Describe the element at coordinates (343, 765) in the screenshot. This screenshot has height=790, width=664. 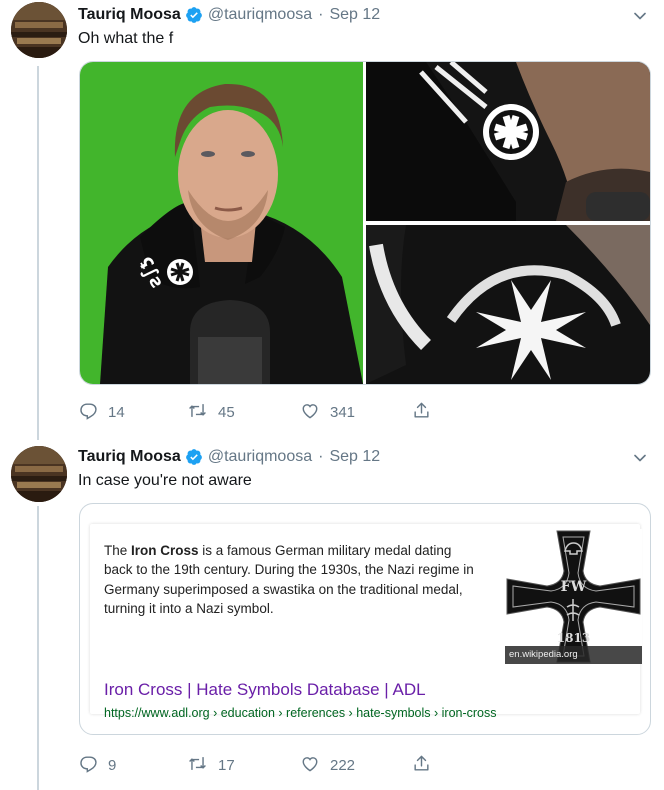
I see `like-count: 222` at that location.